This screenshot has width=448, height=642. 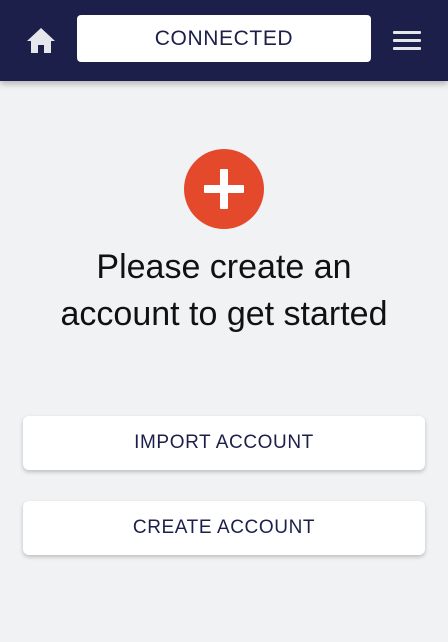 I want to click on hamburger-menu-icon, so click(x=407, y=40).